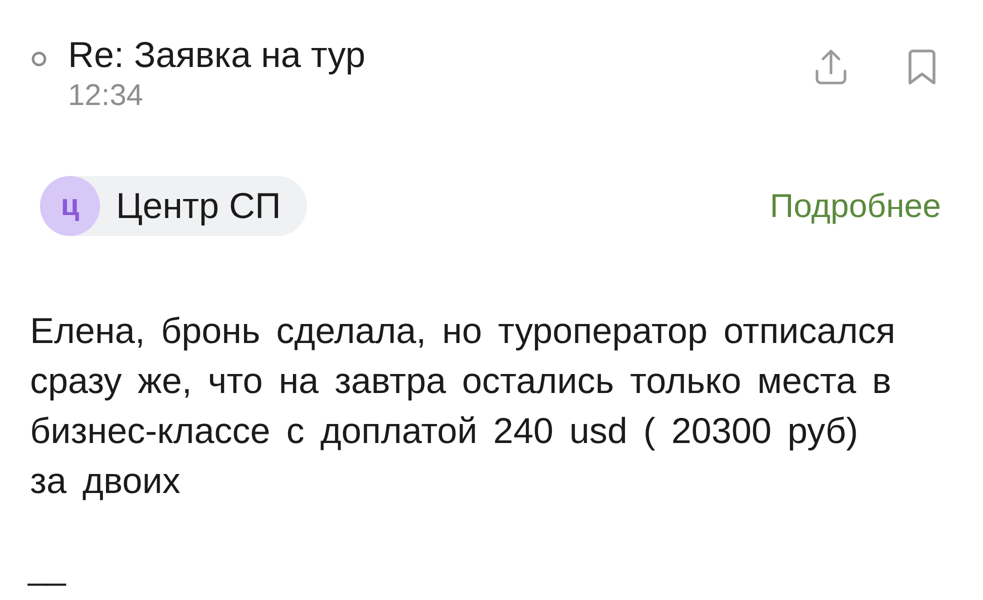  I want to click on sender-chip: ц Центр СП, so click(173, 206).